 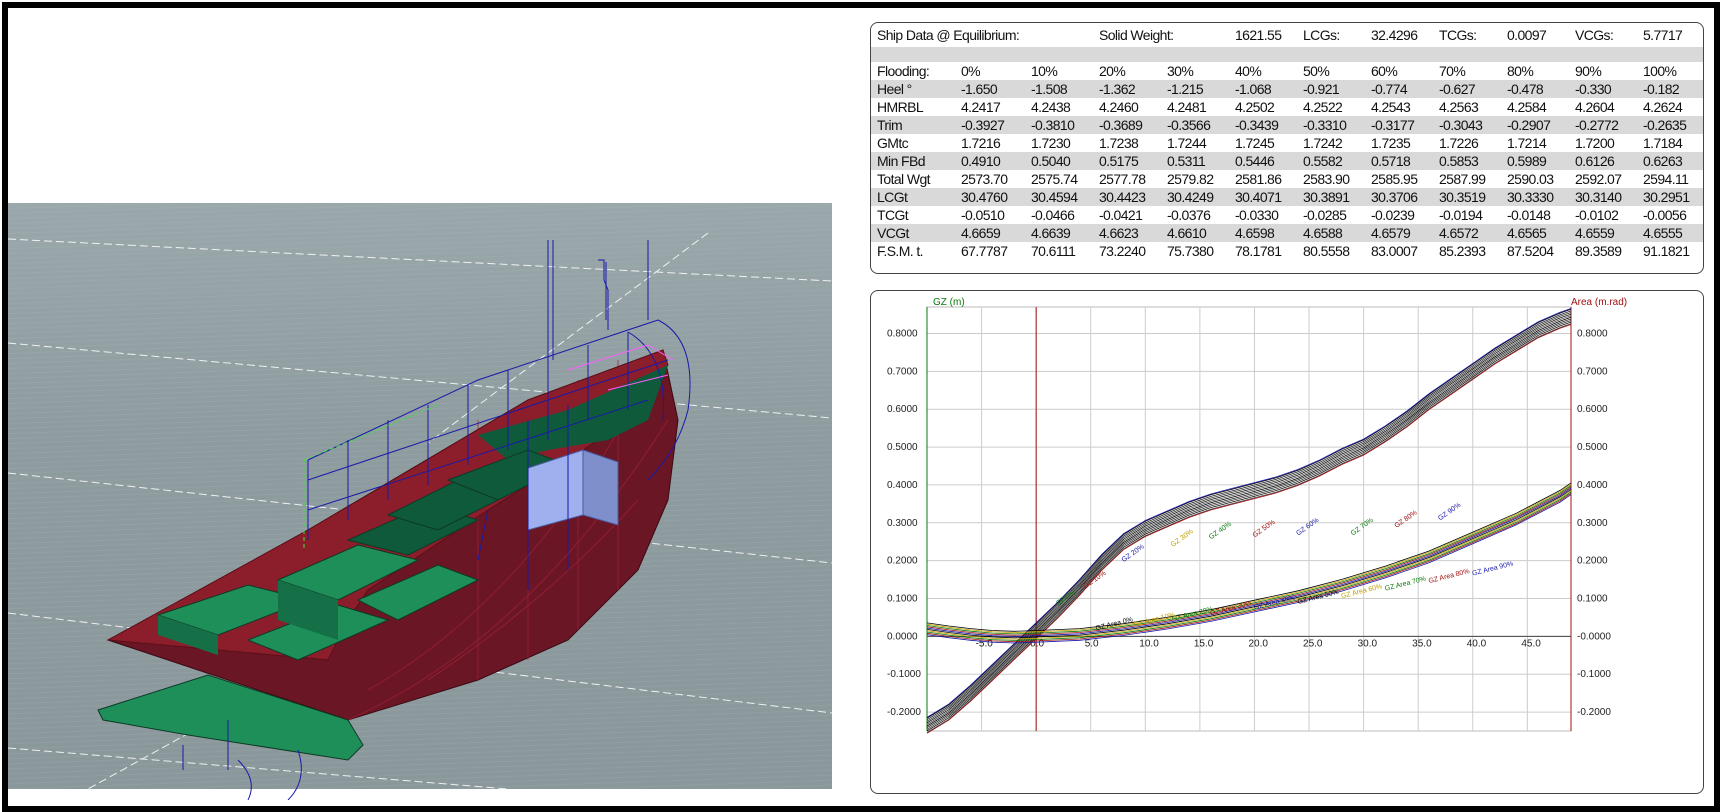 What do you see at coordinates (1598, 179) in the screenshot?
I see `value-cell: 2592.07` at bounding box center [1598, 179].